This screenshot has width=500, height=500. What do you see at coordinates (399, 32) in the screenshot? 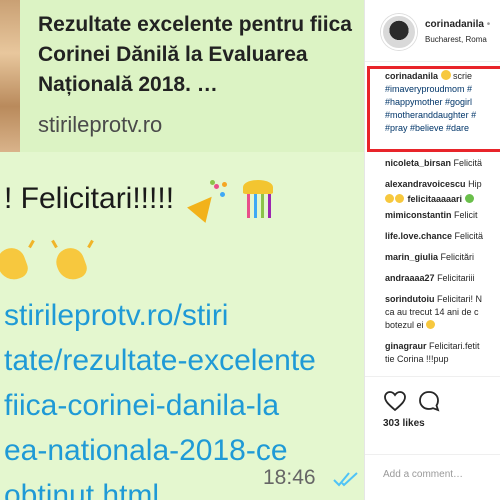
I see `avatar` at bounding box center [399, 32].